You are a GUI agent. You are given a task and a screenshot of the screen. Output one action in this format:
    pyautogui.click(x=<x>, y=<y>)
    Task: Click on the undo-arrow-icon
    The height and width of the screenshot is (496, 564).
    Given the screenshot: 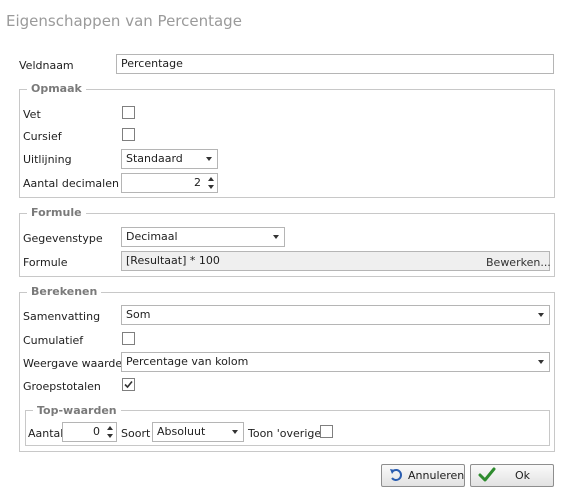 What is the action you would take?
    pyautogui.click(x=396, y=475)
    